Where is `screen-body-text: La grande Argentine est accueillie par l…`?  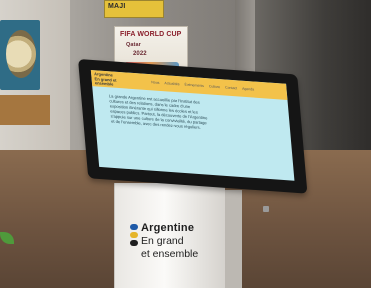
screen-body-text: La grande Argentine est accueillie par l… is located at coordinates (159, 111).